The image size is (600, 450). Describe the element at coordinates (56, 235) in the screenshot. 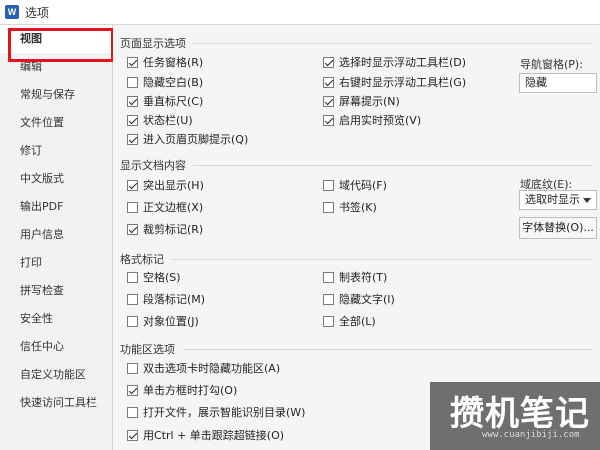

I see `sidebar-item-user-info: 用户信息` at that location.